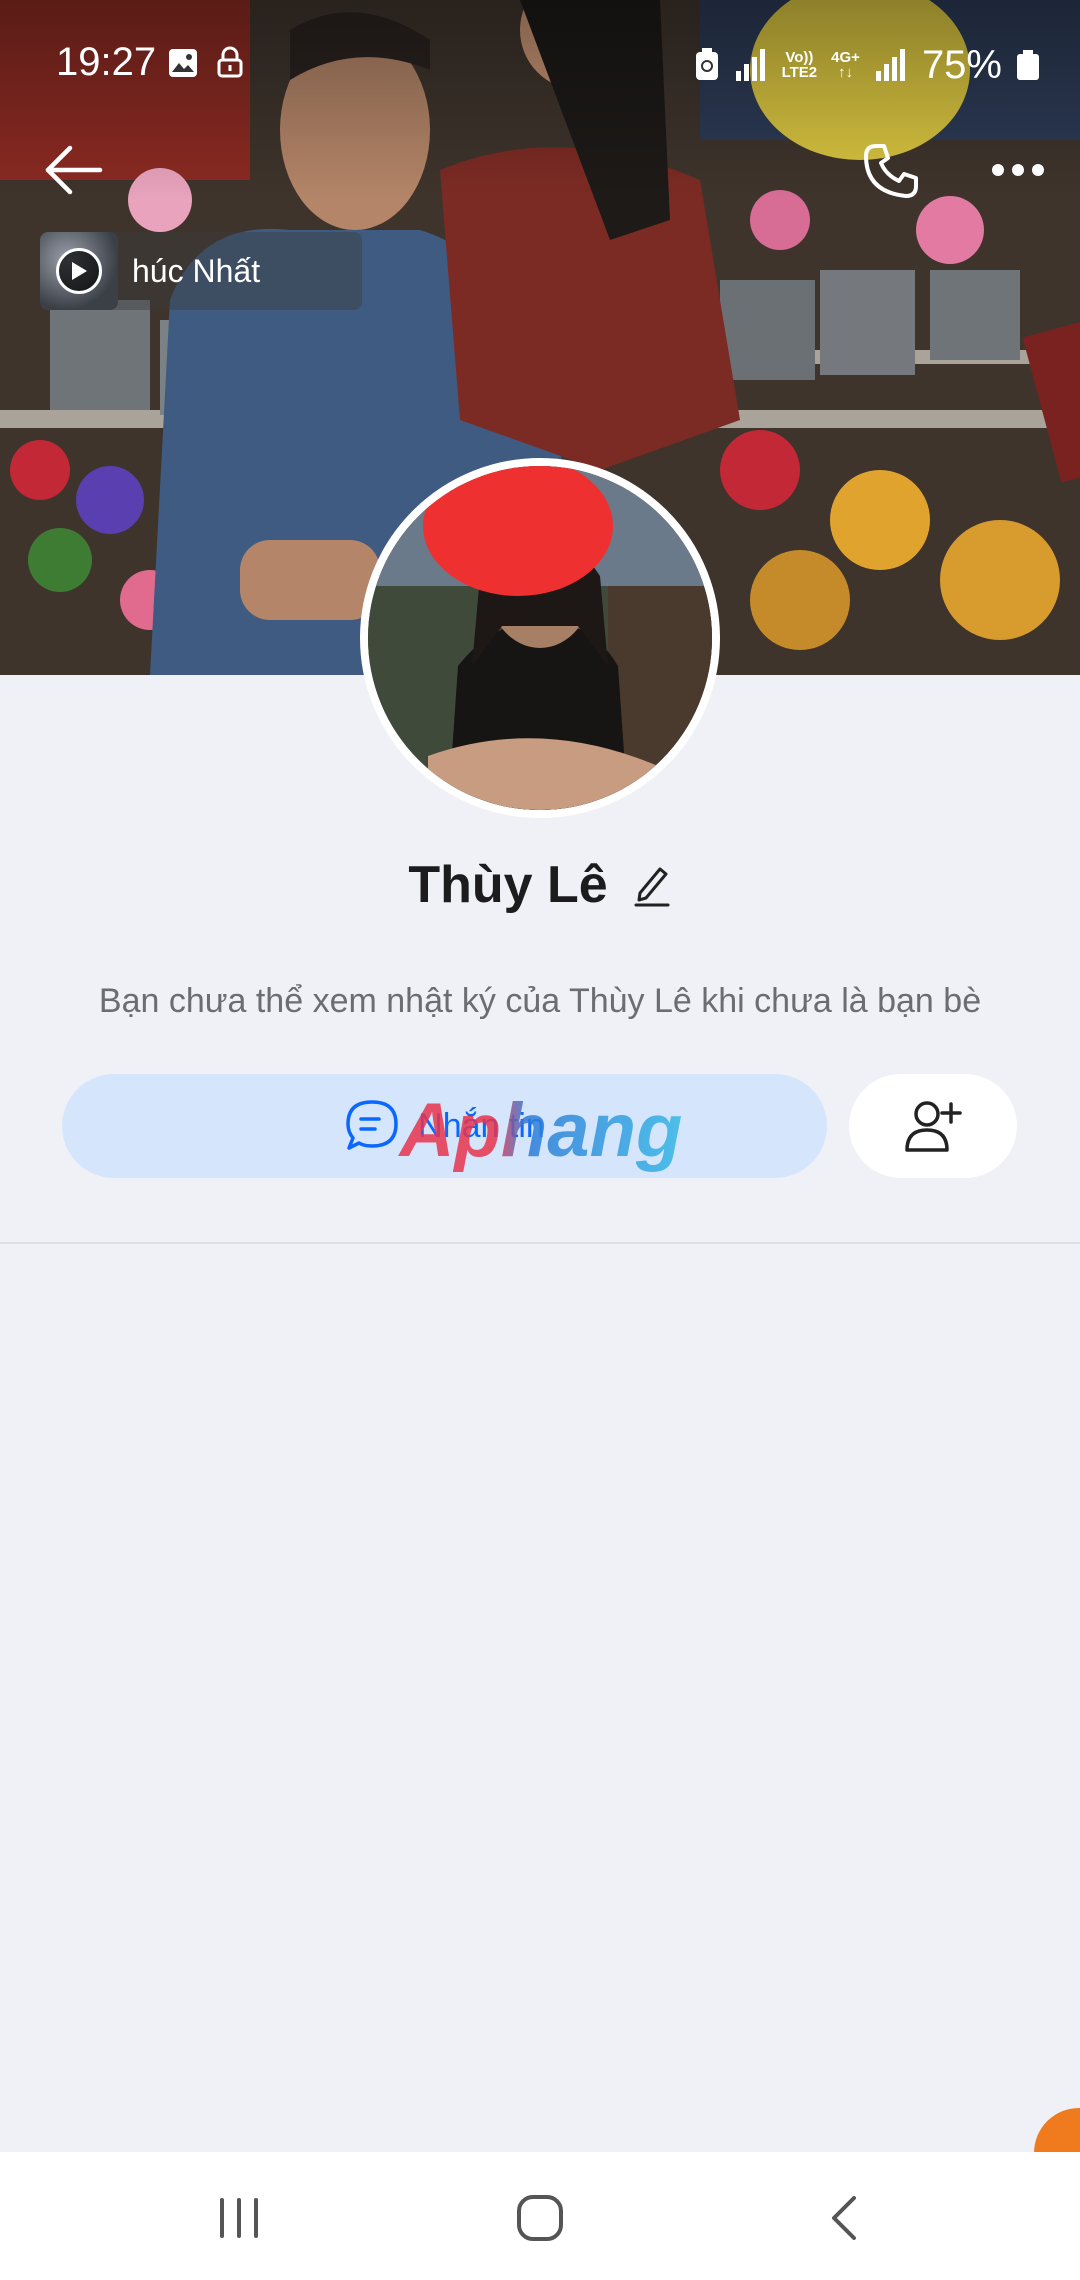 The height and width of the screenshot is (2280, 1080). I want to click on network-label: Vo)) LTE2, so click(800, 65).